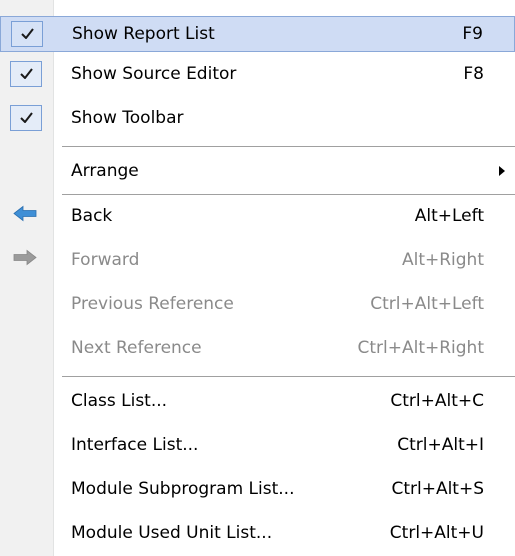 Image resolution: width=515 pixels, height=556 pixels. Describe the element at coordinates (136, 348) in the screenshot. I see `menu-item-label: Next Reference` at that location.